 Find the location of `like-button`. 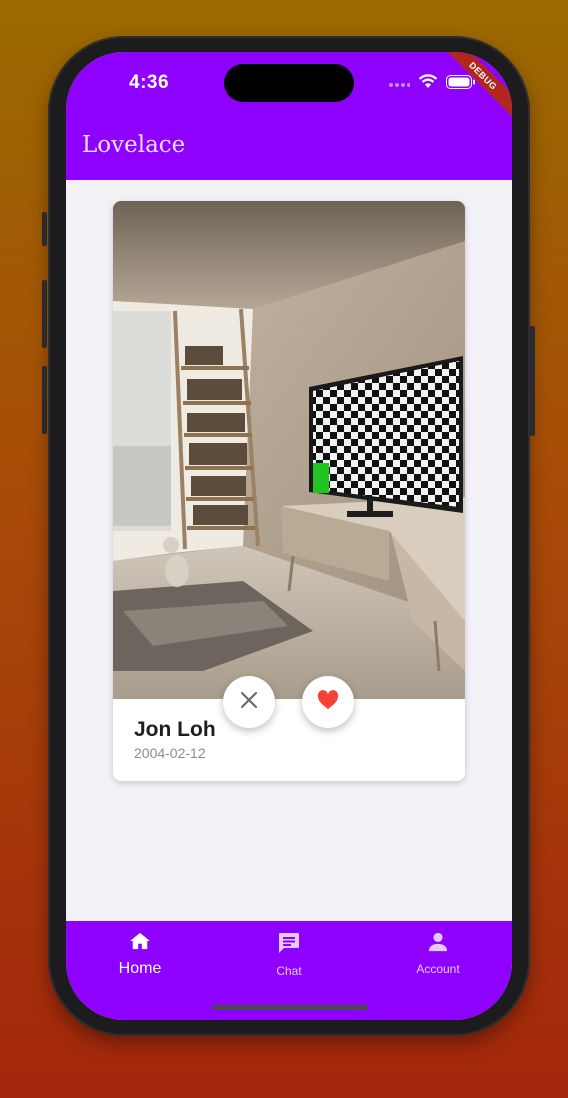

like-button is located at coordinates (328, 702).